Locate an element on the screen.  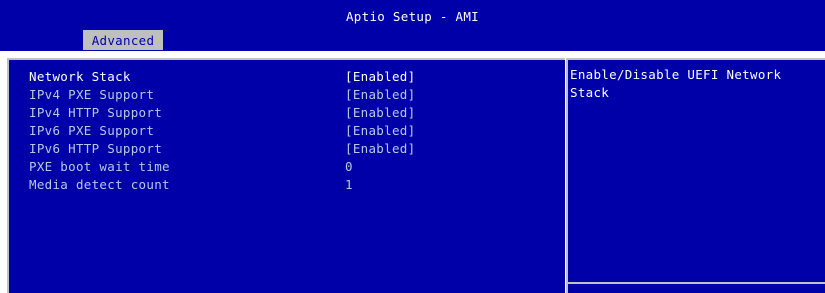
setting-label: IPv4 HTTP Support is located at coordinates (96, 112).